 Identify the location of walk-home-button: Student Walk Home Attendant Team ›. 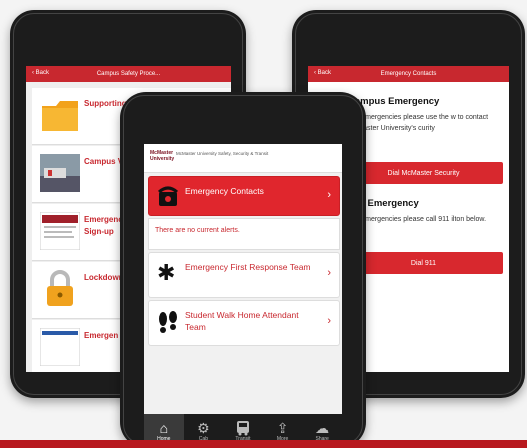
(244, 323).